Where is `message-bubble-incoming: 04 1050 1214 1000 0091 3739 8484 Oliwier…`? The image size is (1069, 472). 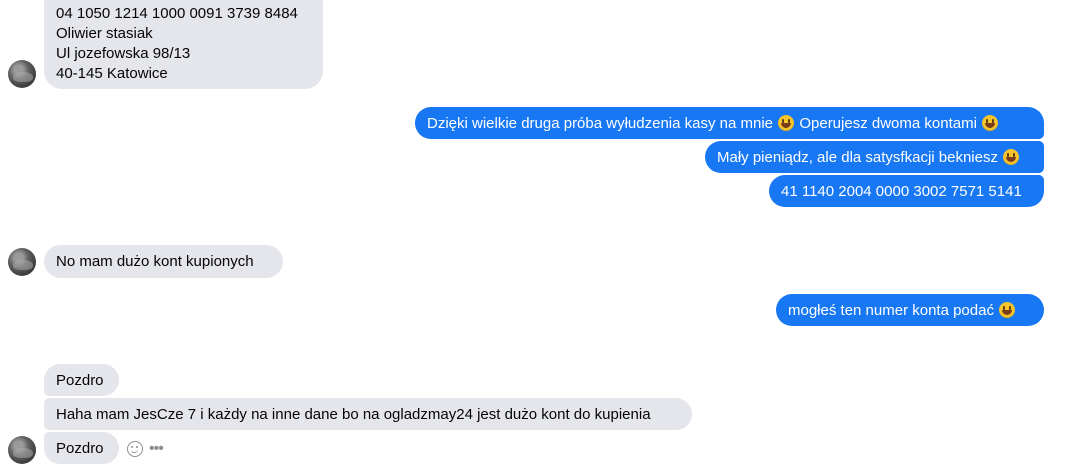 message-bubble-incoming: 04 1050 1214 1000 0091 3739 8484 Oliwier… is located at coordinates (183, 44).